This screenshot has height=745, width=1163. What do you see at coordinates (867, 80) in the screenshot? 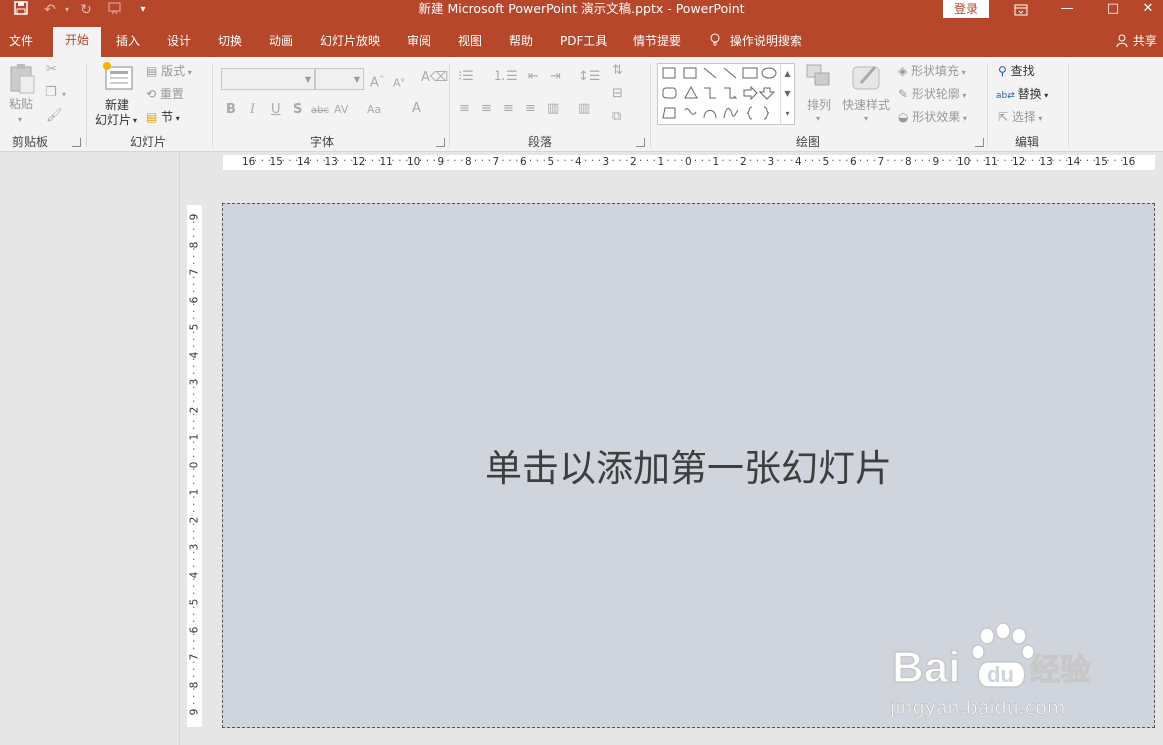
I see `quick-styles-button` at bounding box center [867, 80].